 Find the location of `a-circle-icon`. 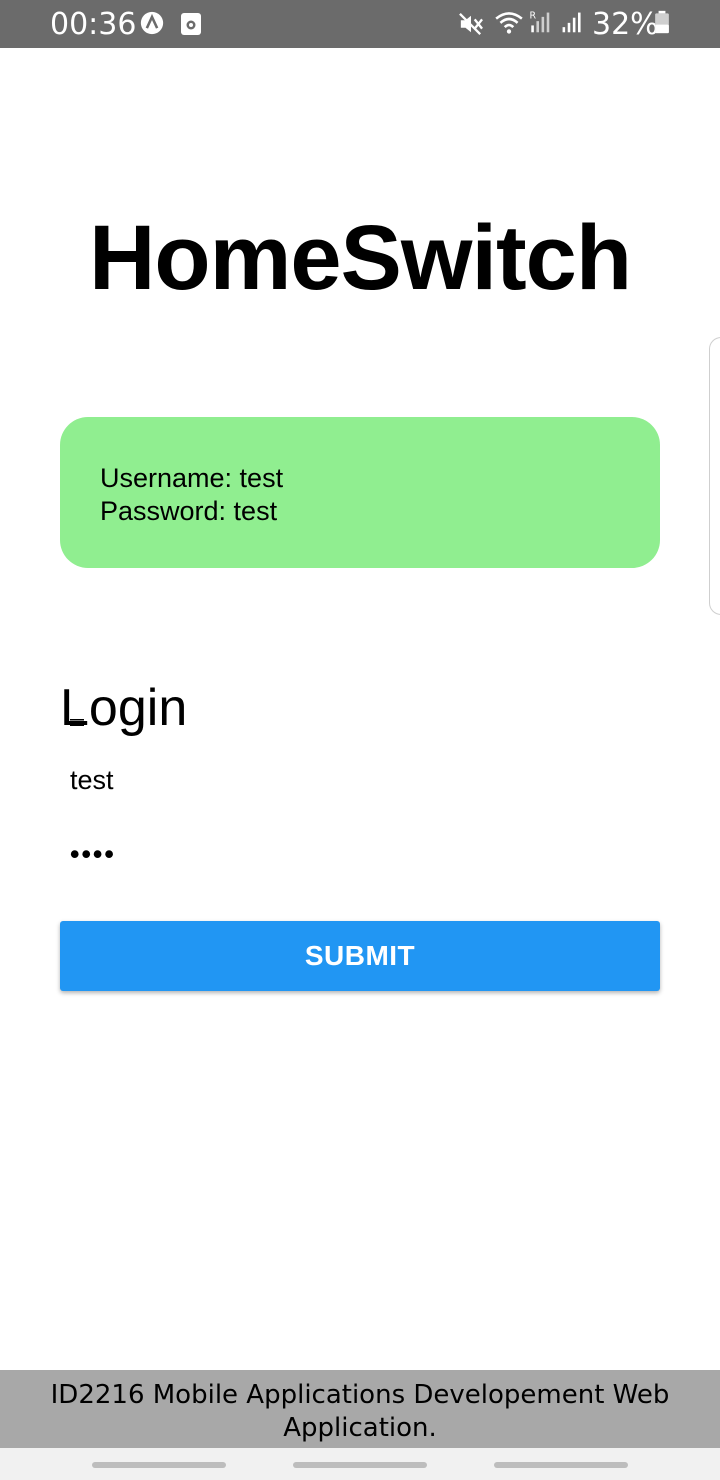

a-circle-icon is located at coordinates (152, 23).